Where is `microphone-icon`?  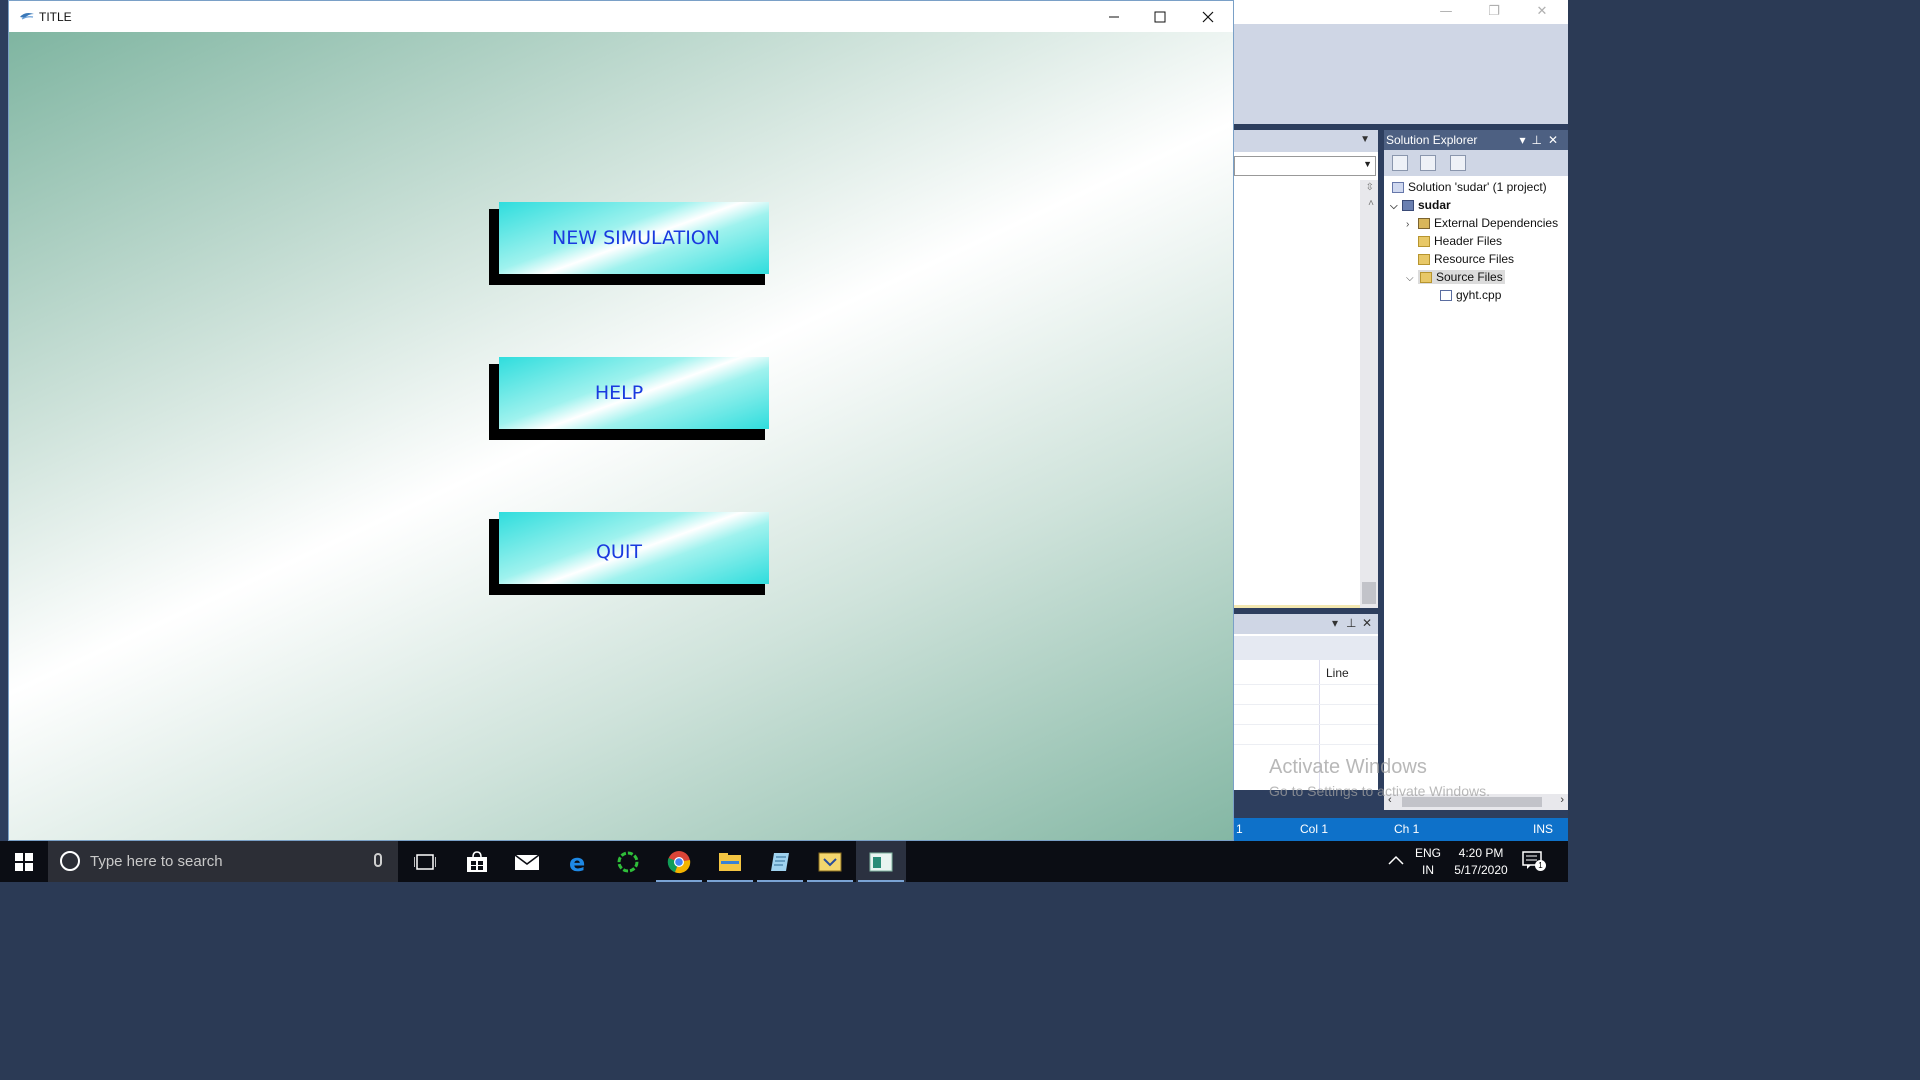
microphone-icon is located at coordinates (378, 860).